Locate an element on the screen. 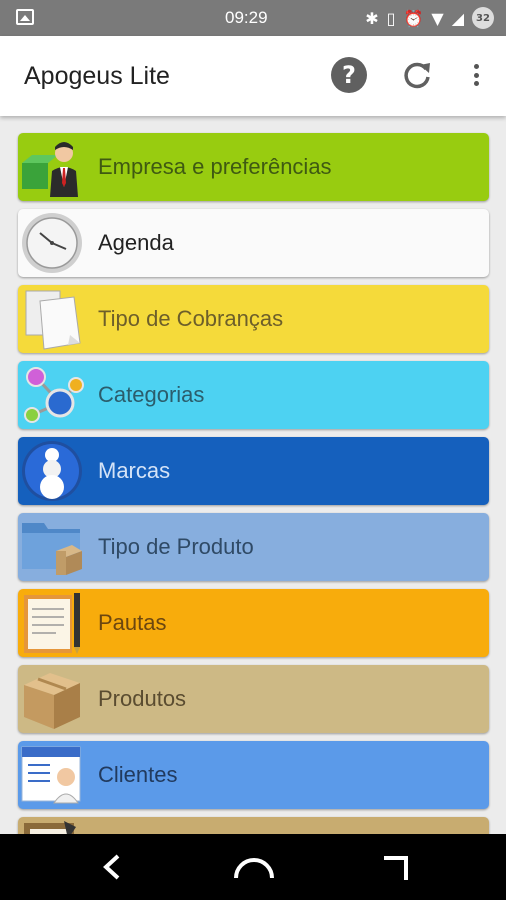  alarm-icon: ⏰ is located at coordinates (413, 18).